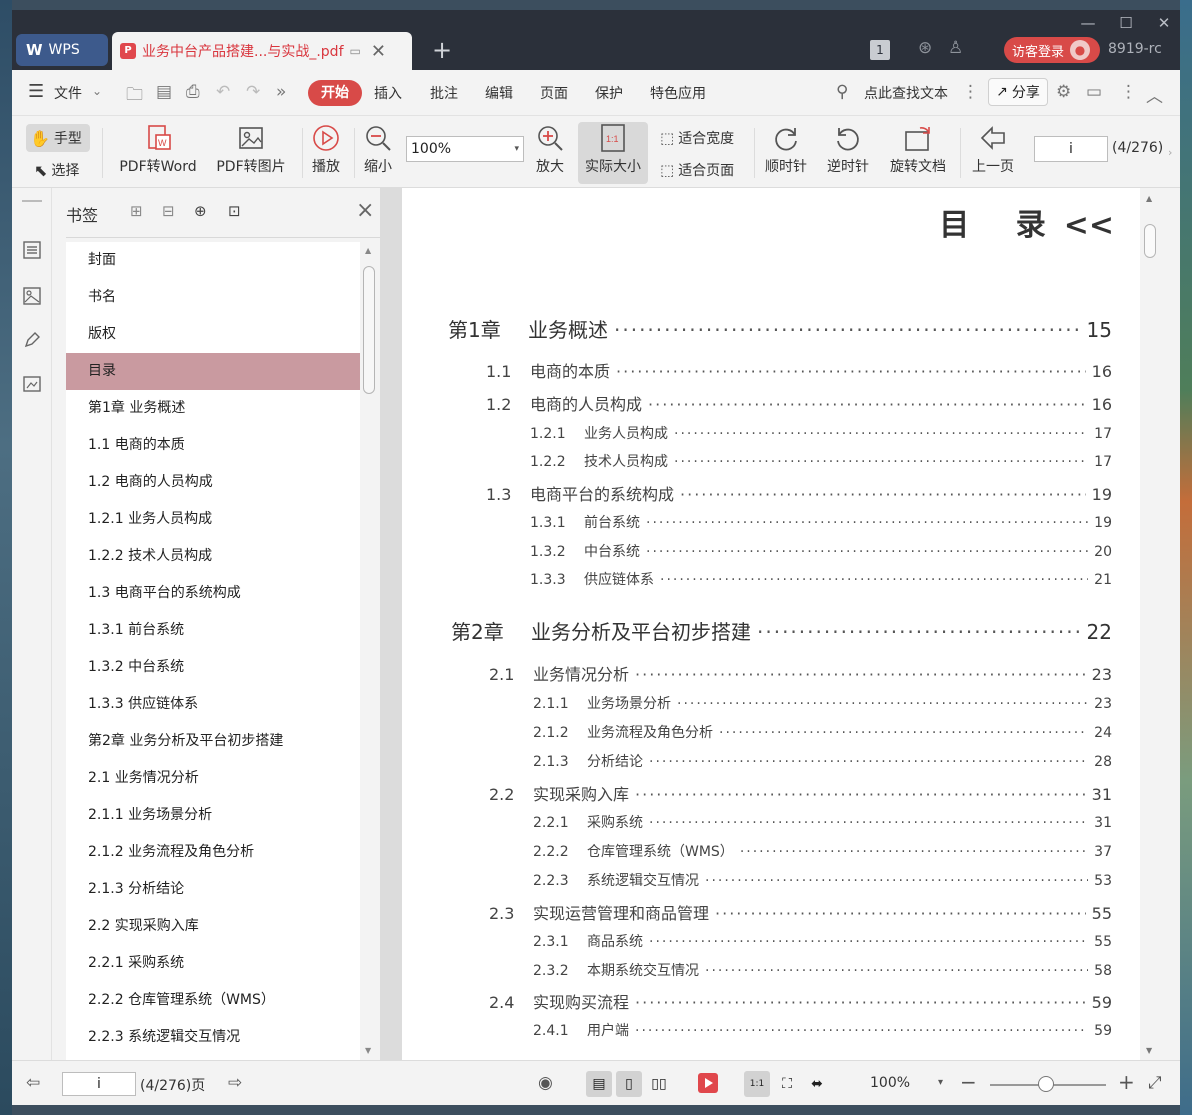  Describe the element at coordinates (365, 210) in the screenshot. I see `close-panel-icon: ×` at that location.